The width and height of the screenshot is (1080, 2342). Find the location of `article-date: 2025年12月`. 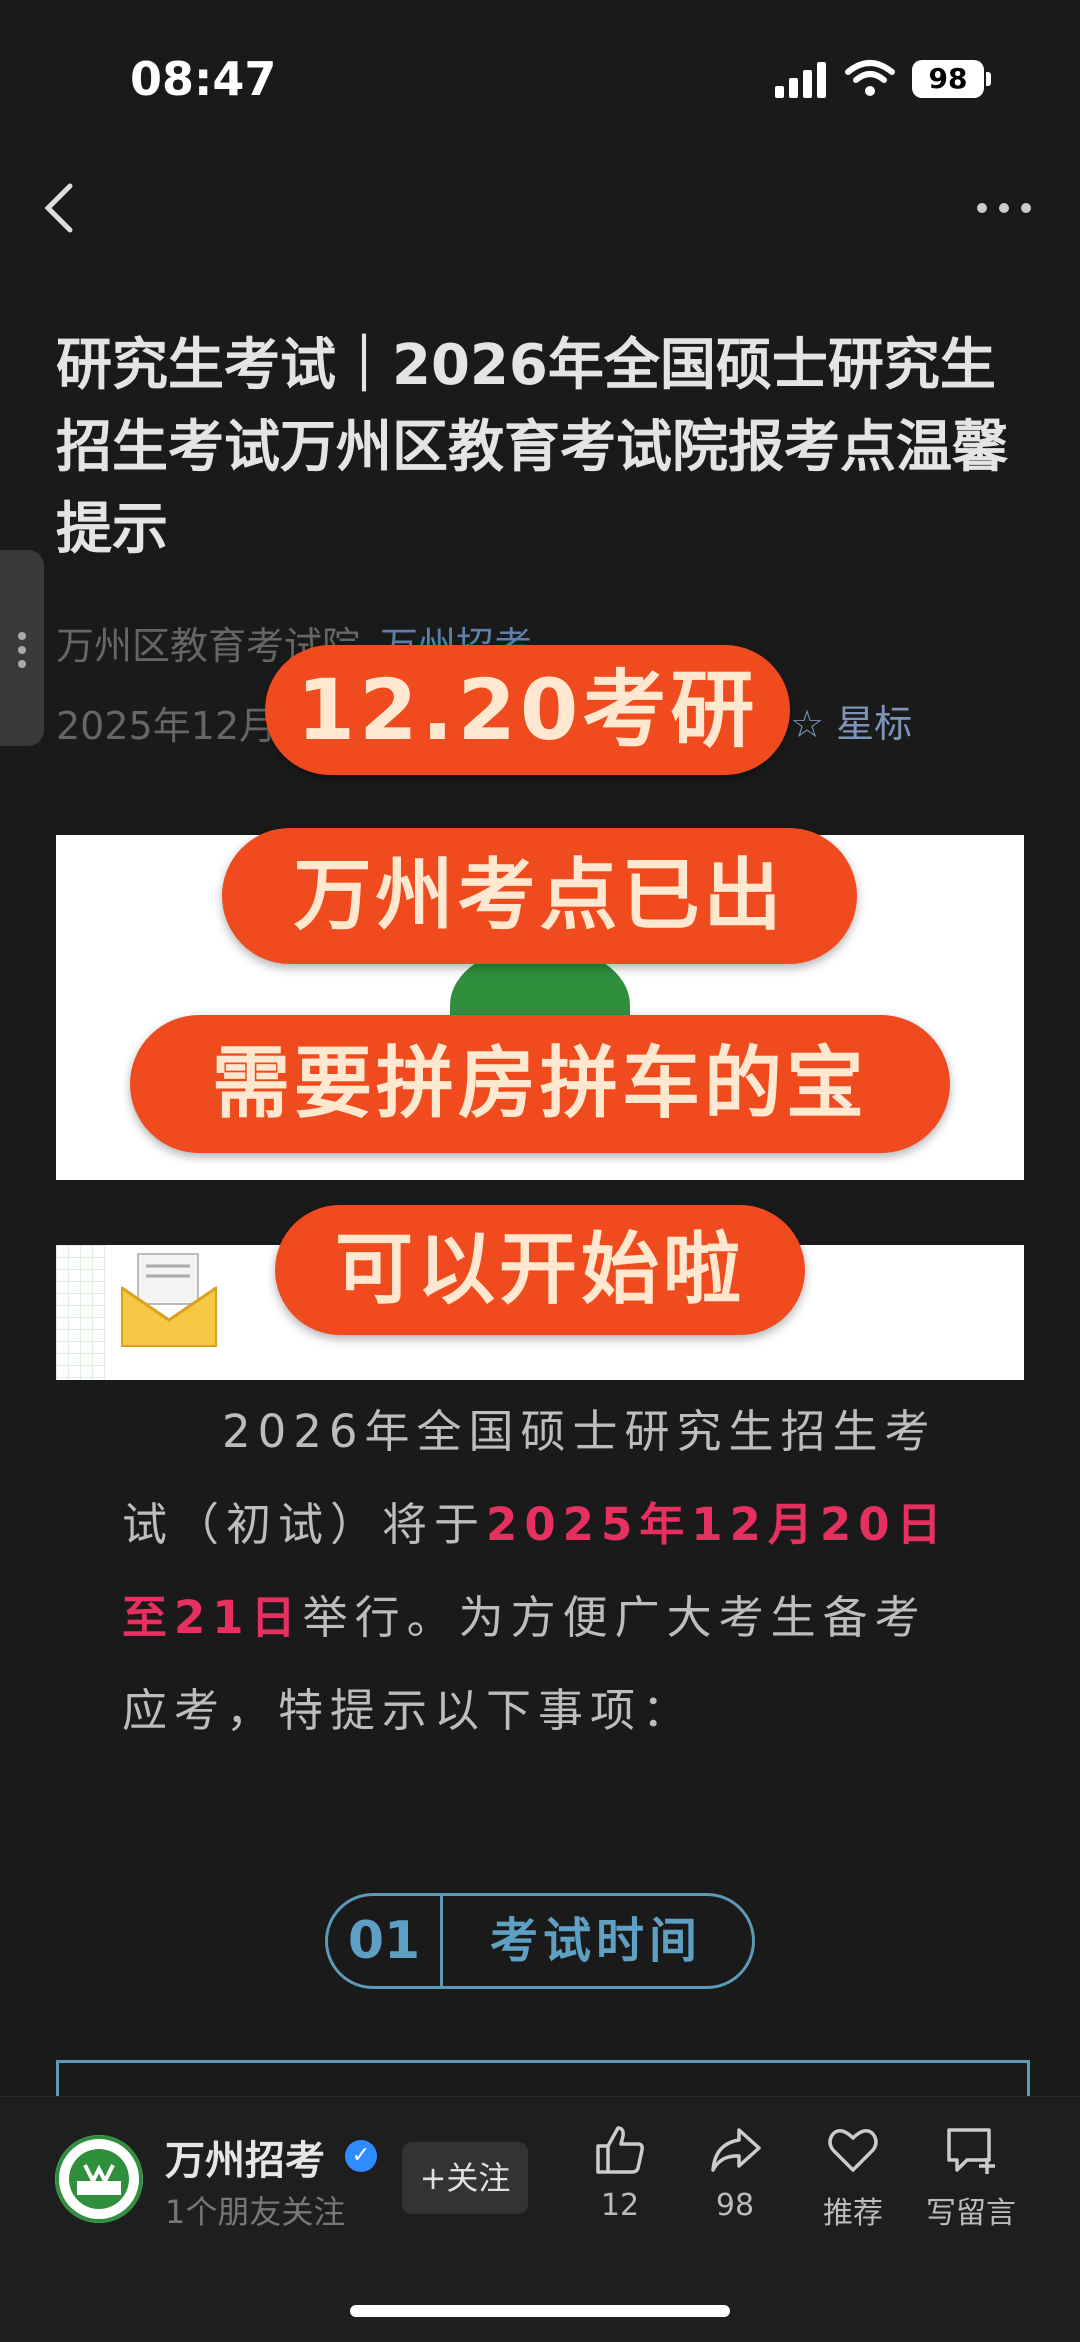

article-date: 2025年12月 is located at coordinates (167, 726).